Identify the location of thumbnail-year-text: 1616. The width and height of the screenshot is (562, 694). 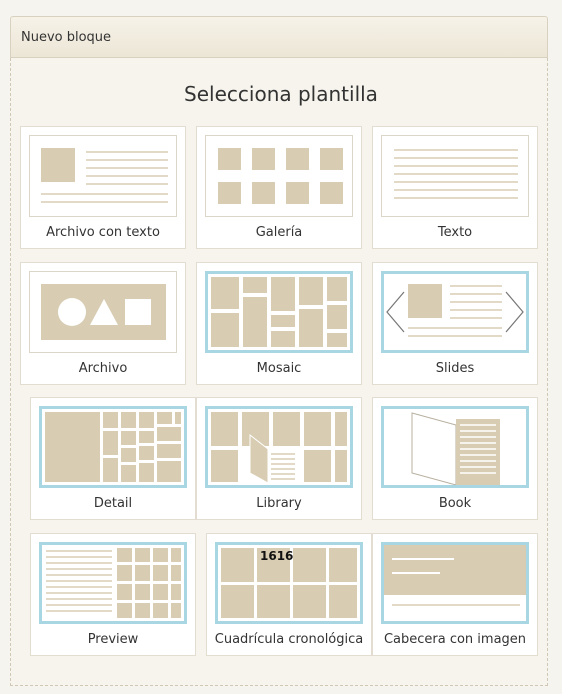
(276, 556).